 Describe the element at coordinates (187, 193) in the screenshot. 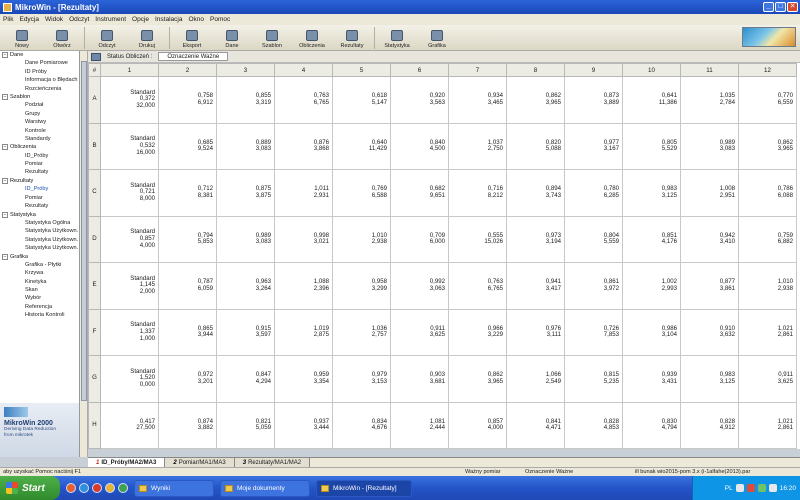

I see `grid-cell: 0,712 8,381` at that location.